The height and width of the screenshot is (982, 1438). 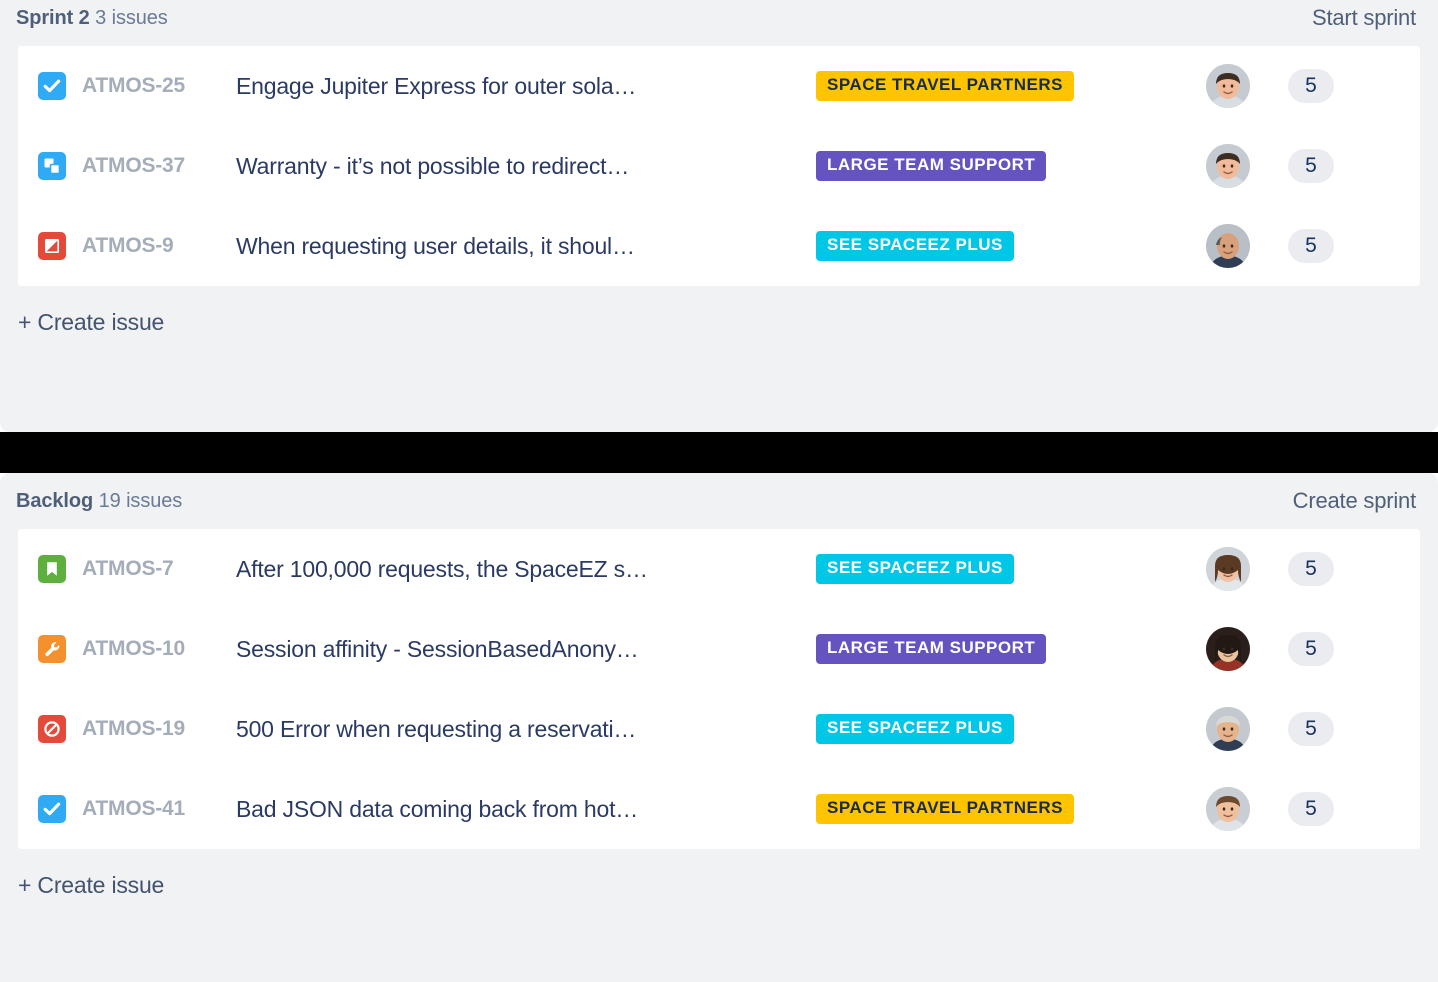 I want to click on story-bookmark-icon, so click(x=52, y=569).